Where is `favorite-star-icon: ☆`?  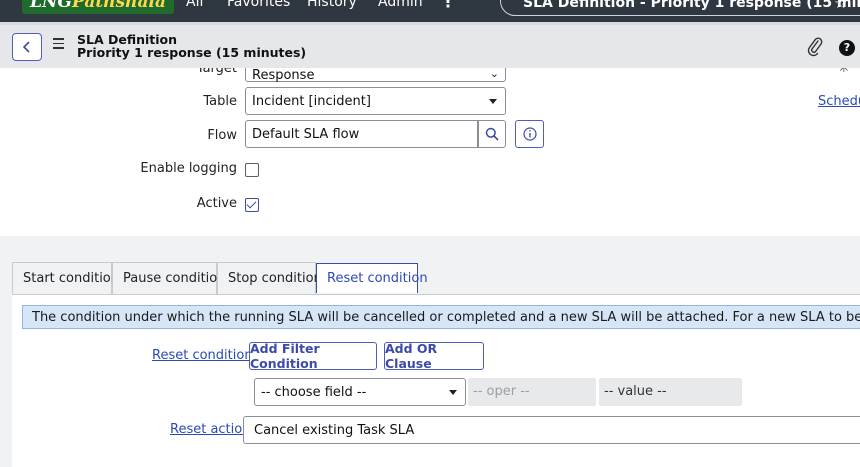
favorite-star-icon: ☆ is located at coordinates (840, 6).